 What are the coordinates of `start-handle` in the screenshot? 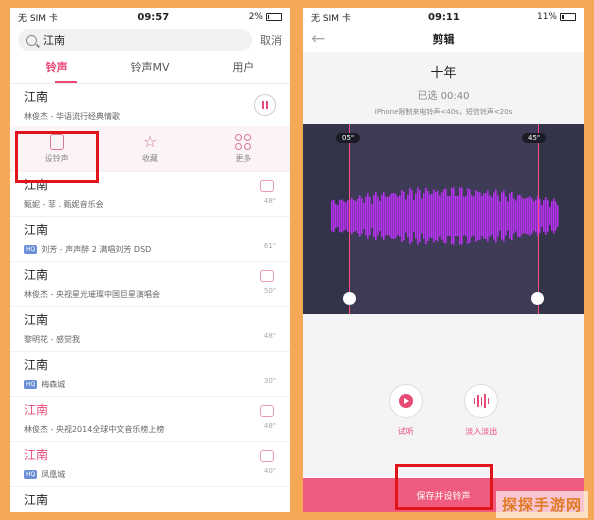 It's located at (349, 298).